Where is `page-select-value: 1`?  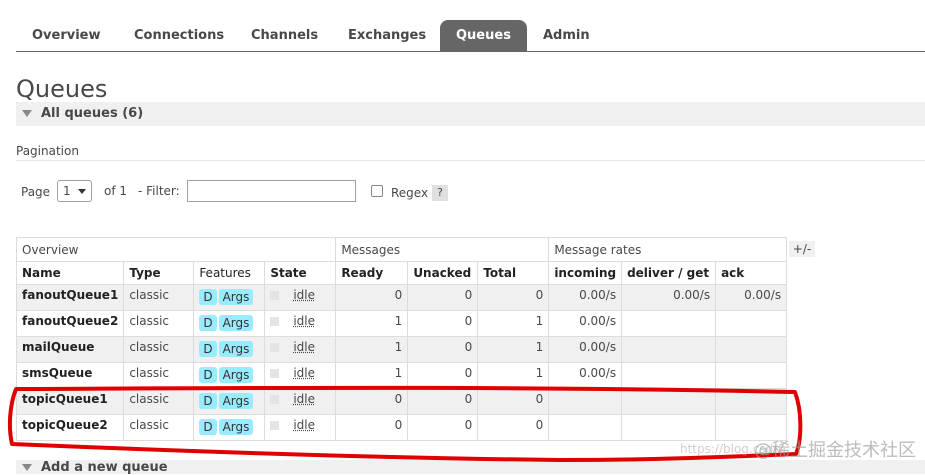 page-select-value: 1 is located at coordinates (67, 191).